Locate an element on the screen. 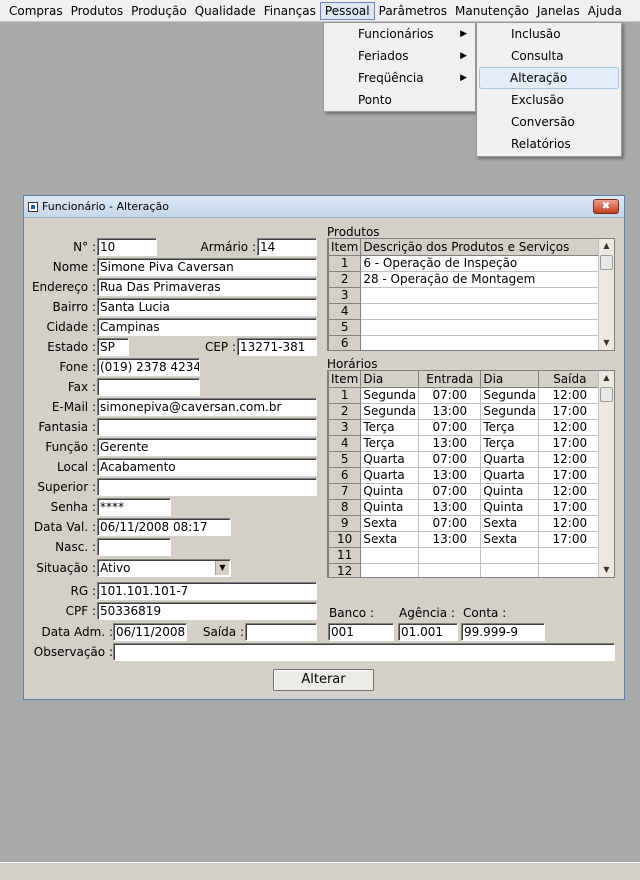  submenu-item-inclusao: Inclusão is located at coordinates (549, 34).